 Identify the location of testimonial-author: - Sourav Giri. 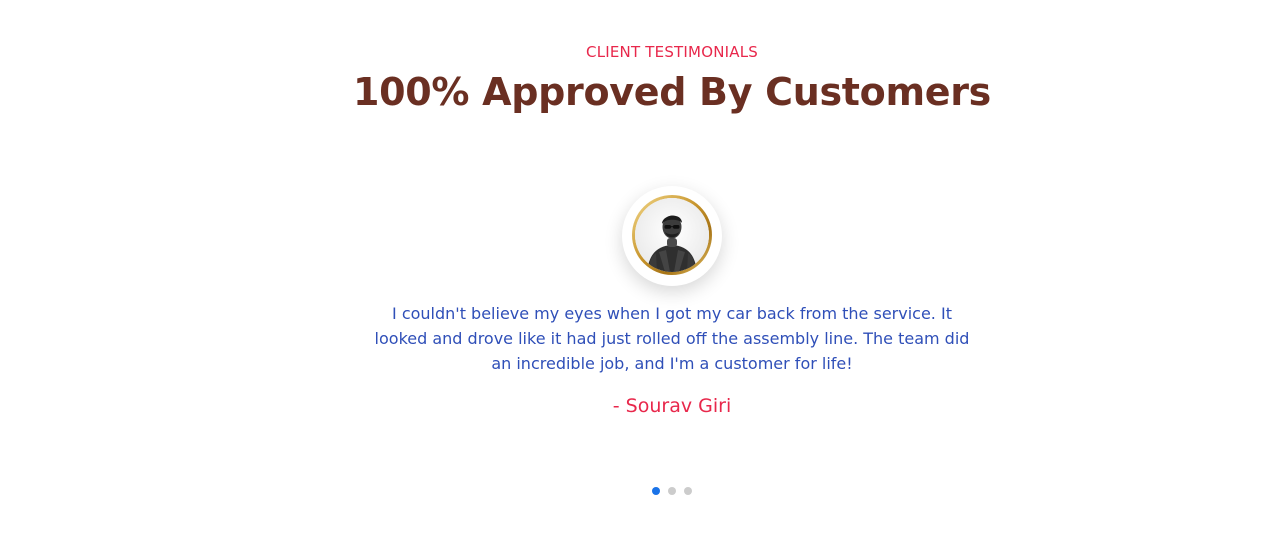
(672, 406).